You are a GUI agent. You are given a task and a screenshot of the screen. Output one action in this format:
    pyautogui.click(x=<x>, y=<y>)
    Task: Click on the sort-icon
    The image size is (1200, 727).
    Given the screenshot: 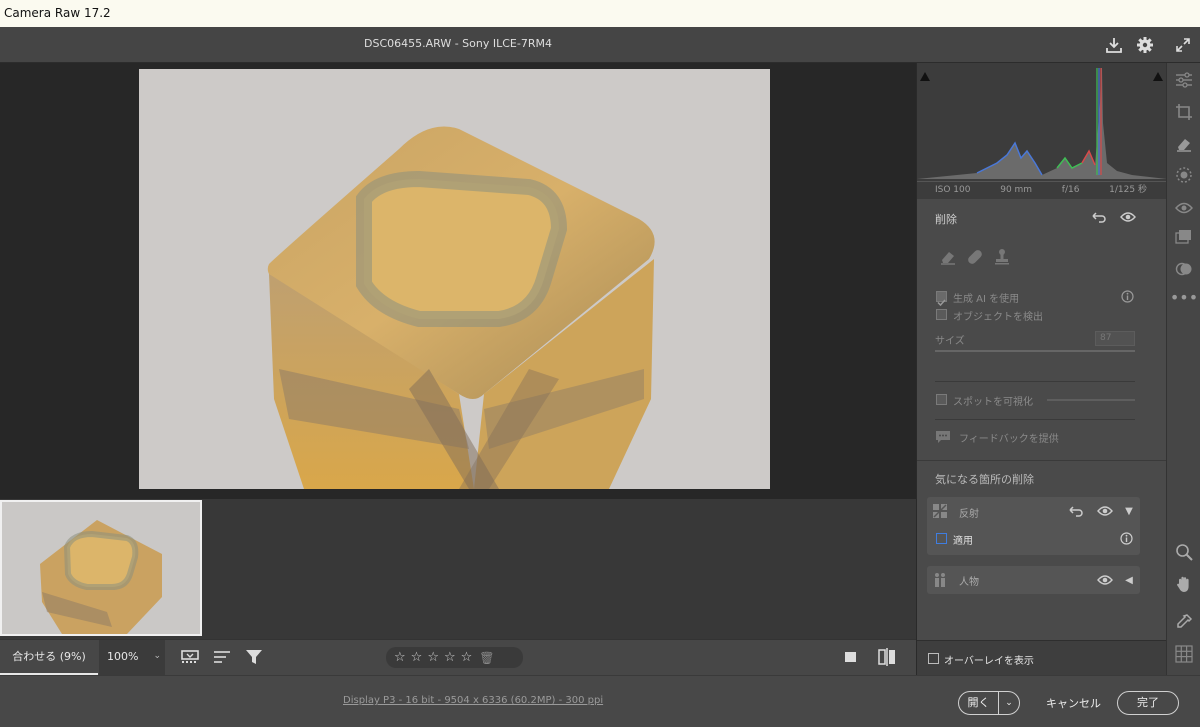 What is the action you would take?
    pyautogui.click(x=223, y=657)
    